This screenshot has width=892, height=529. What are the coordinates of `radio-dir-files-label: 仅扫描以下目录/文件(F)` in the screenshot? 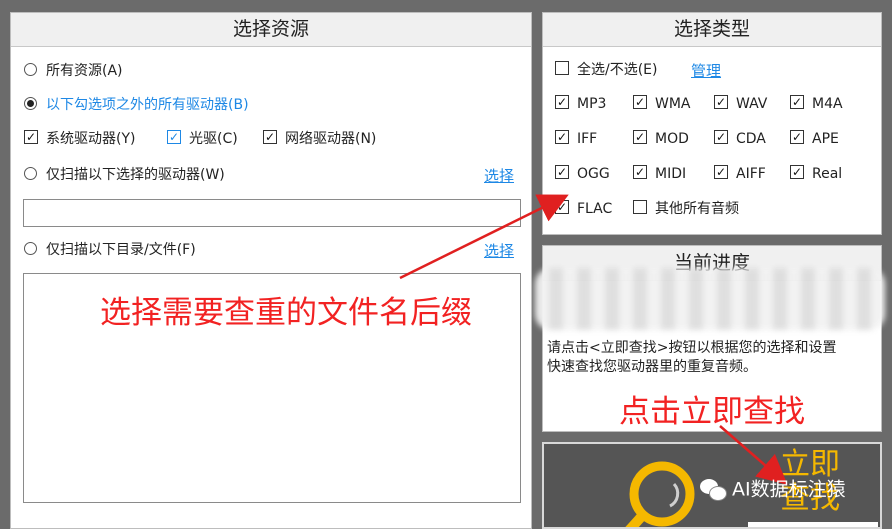 It's located at (121, 250).